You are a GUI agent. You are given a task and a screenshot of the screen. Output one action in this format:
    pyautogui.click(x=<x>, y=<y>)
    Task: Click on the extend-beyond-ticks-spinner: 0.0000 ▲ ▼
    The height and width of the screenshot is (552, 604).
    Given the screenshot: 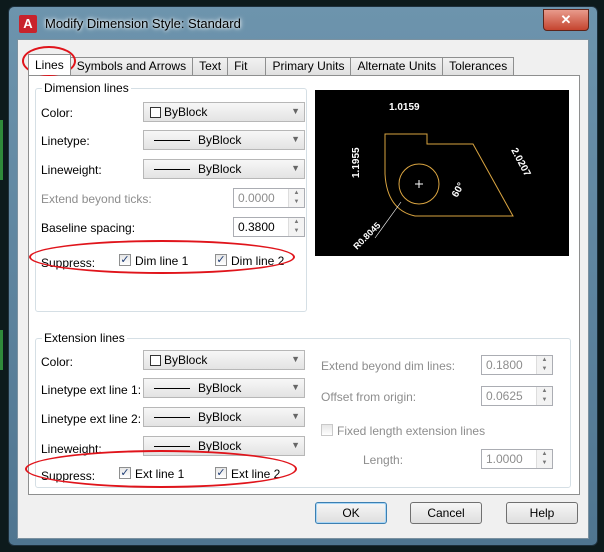 What is the action you would take?
    pyautogui.click(x=269, y=198)
    